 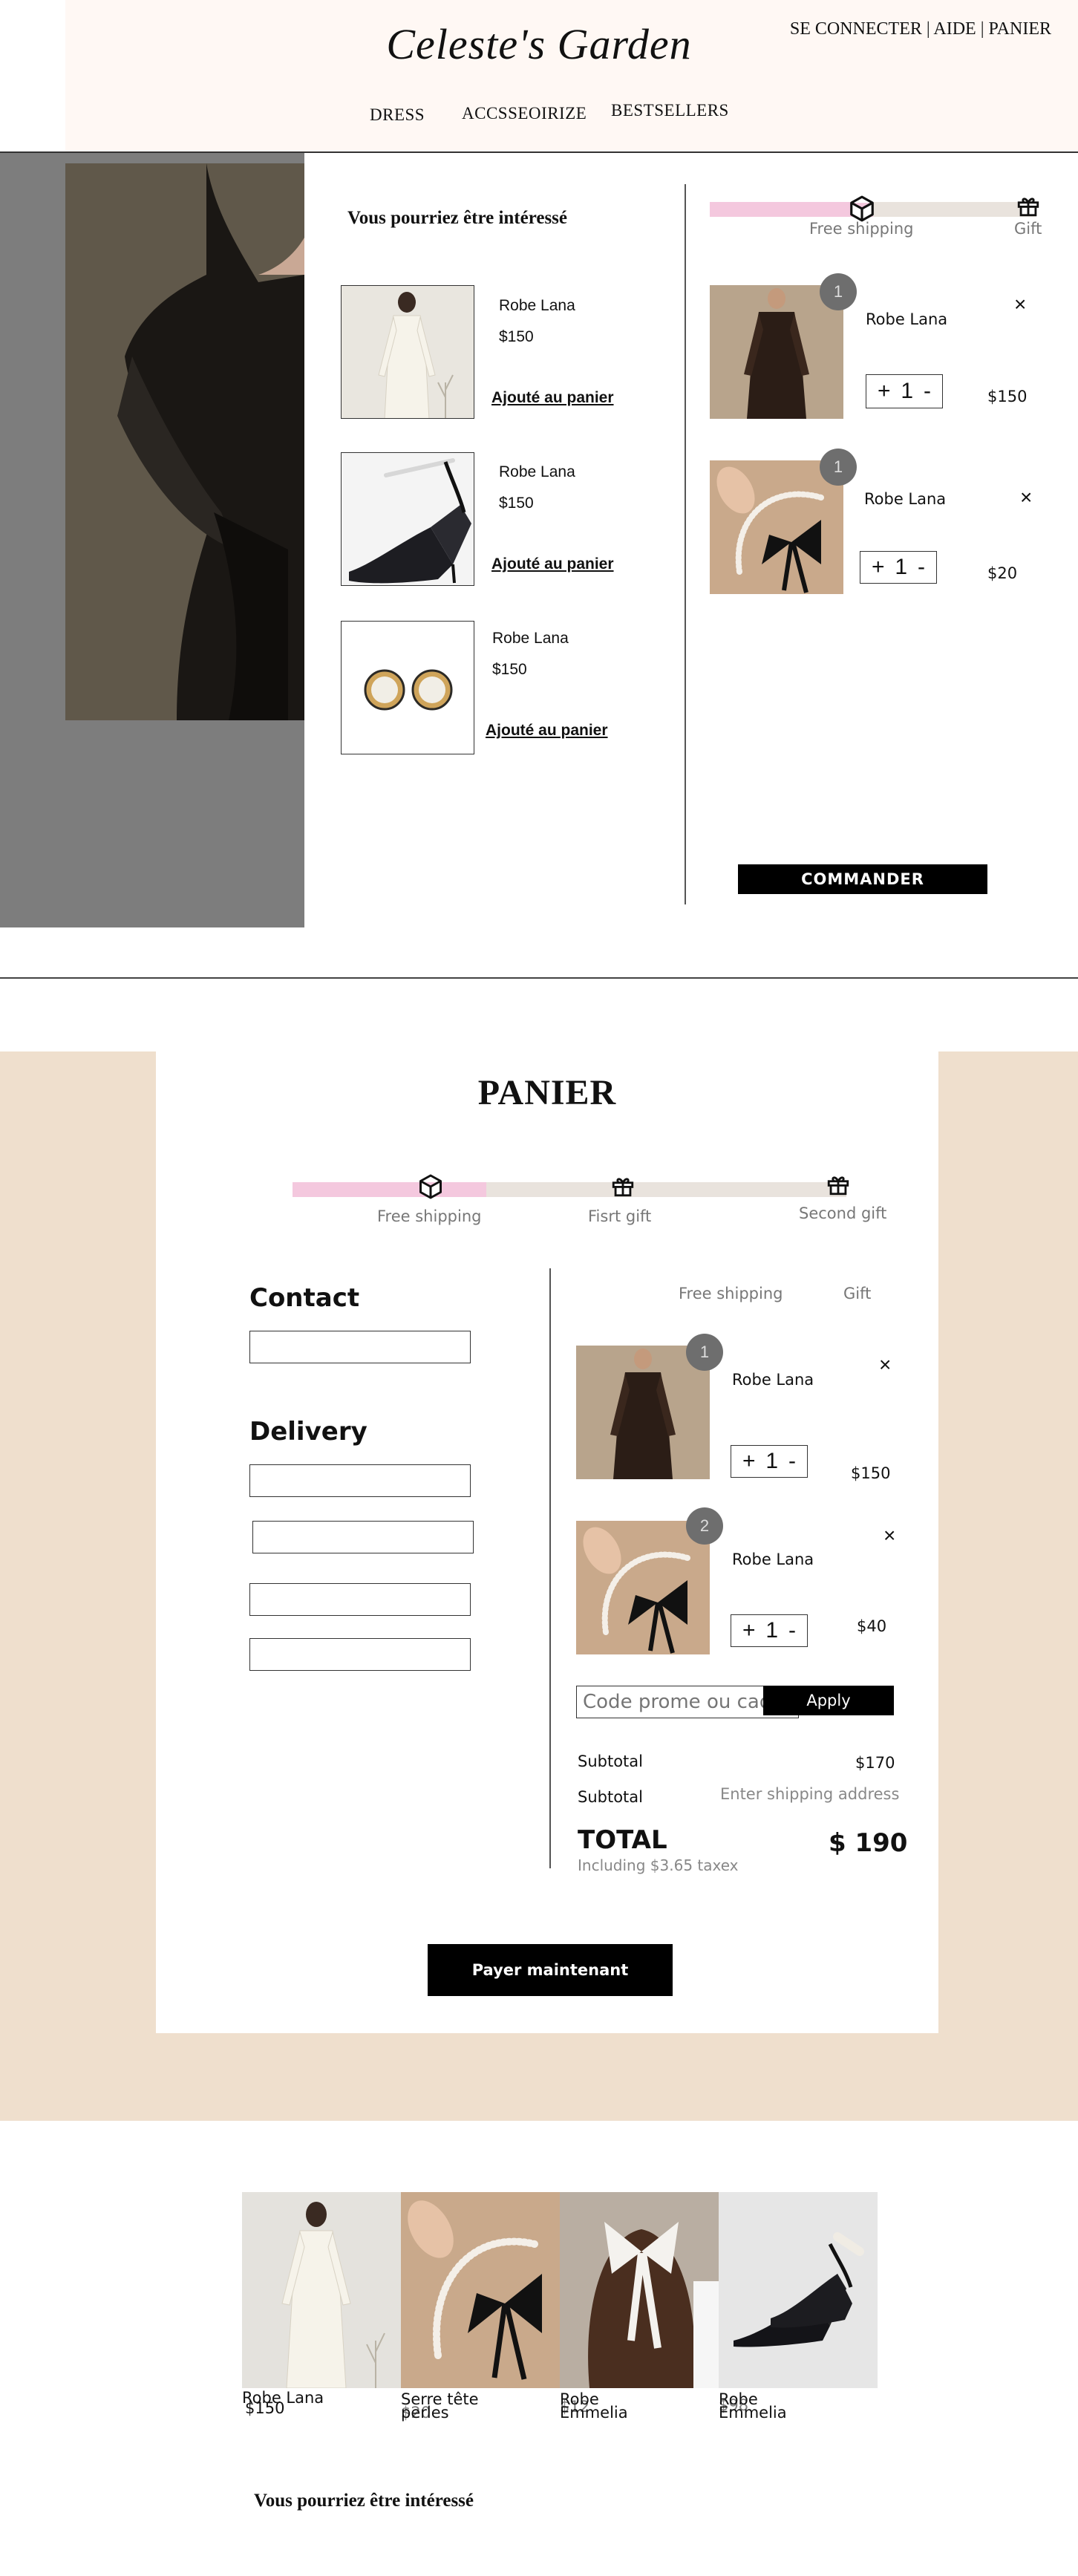 What do you see at coordinates (397, 115) in the screenshot?
I see `nav-dress: DRESS` at bounding box center [397, 115].